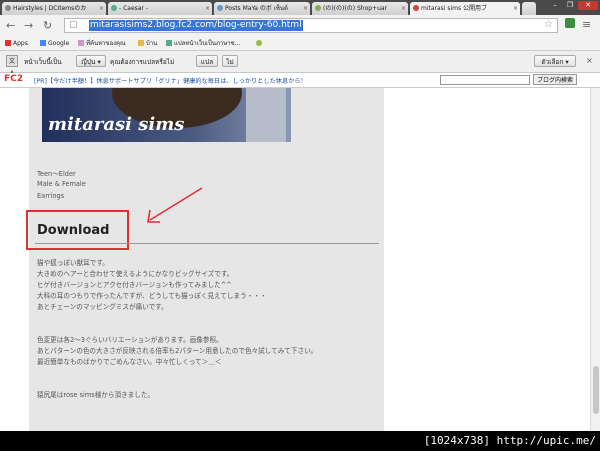  Describe the element at coordinates (355, 8) in the screenshot. I see `tab-title: (の)(の)(の) Shop+uar` at that location.